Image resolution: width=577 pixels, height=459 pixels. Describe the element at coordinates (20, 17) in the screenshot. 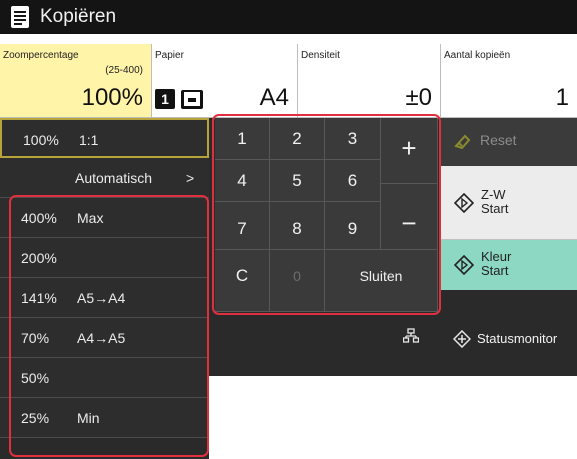

I see `copy-document-icon` at that location.